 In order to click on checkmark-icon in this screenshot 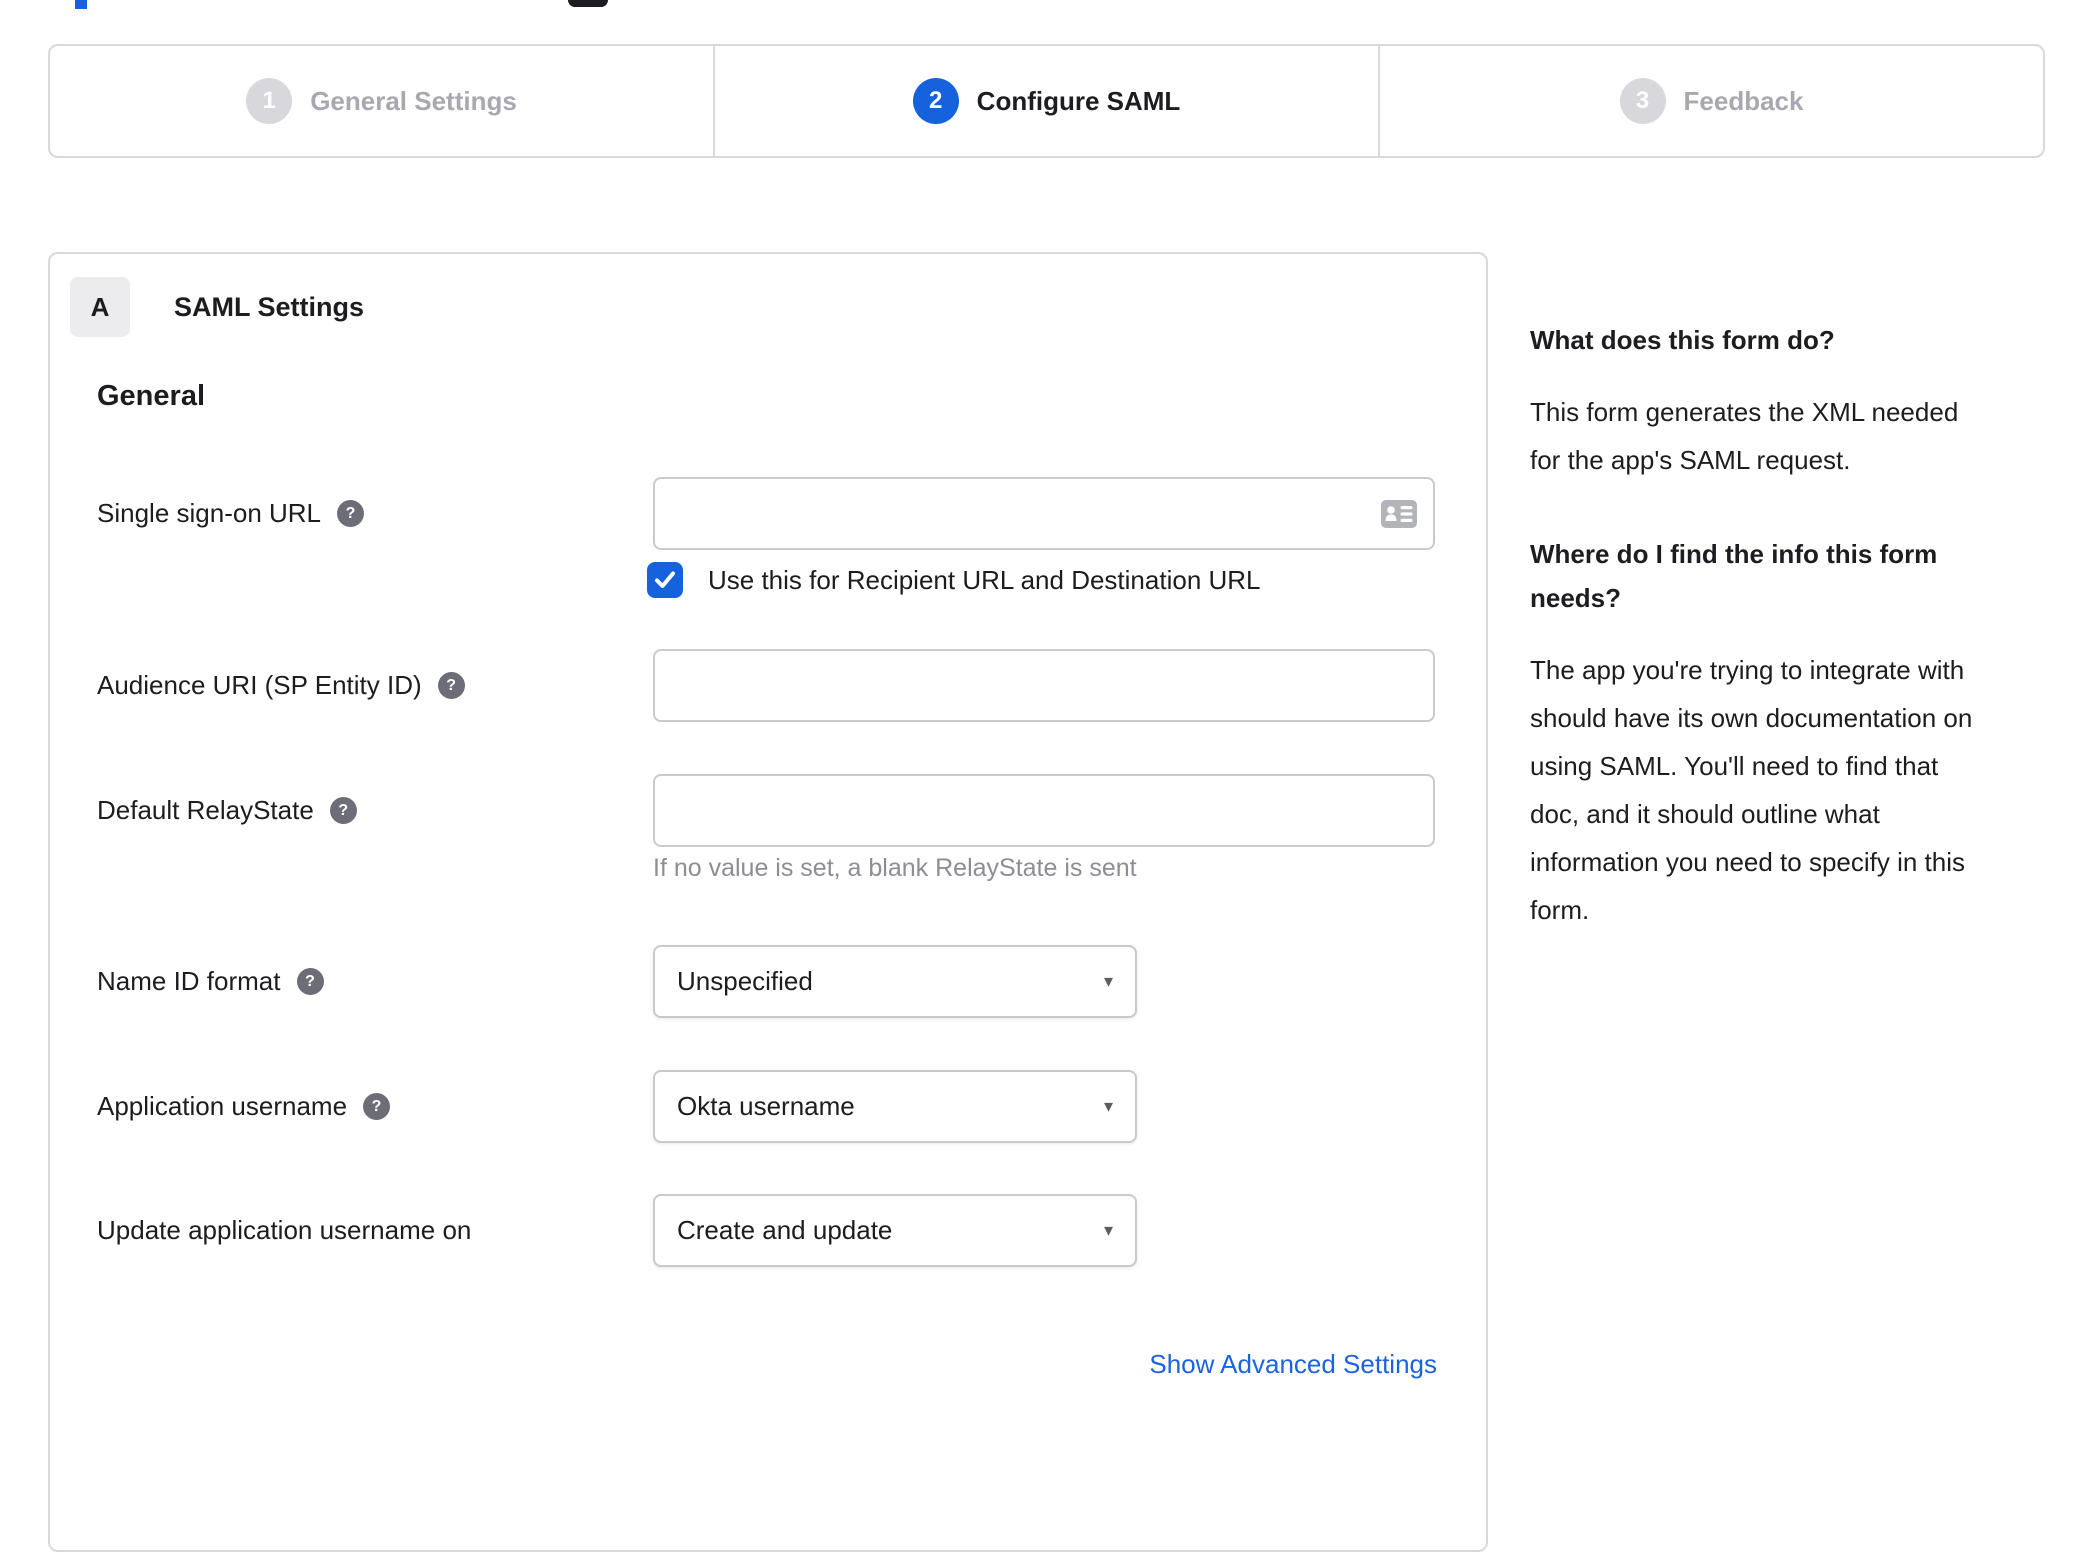, I will do `click(665, 579)`.